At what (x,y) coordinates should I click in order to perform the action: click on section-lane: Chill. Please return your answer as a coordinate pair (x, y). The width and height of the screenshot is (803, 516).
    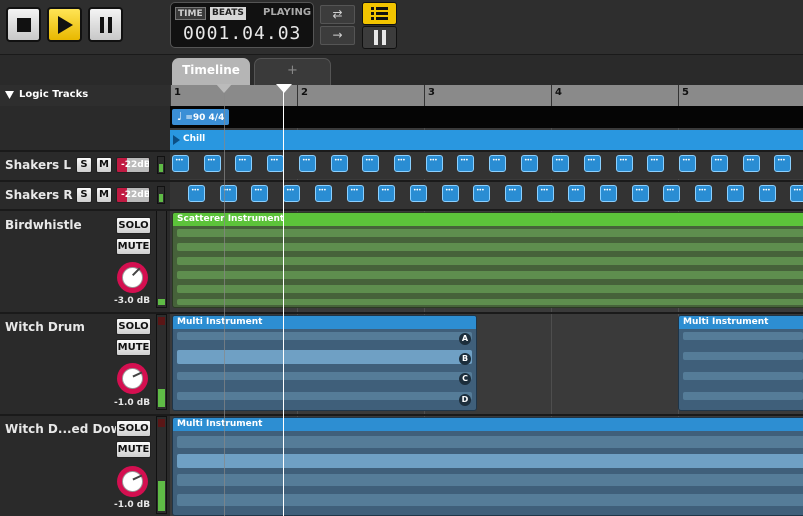
    Looking at the image, I should click on (486, 140).